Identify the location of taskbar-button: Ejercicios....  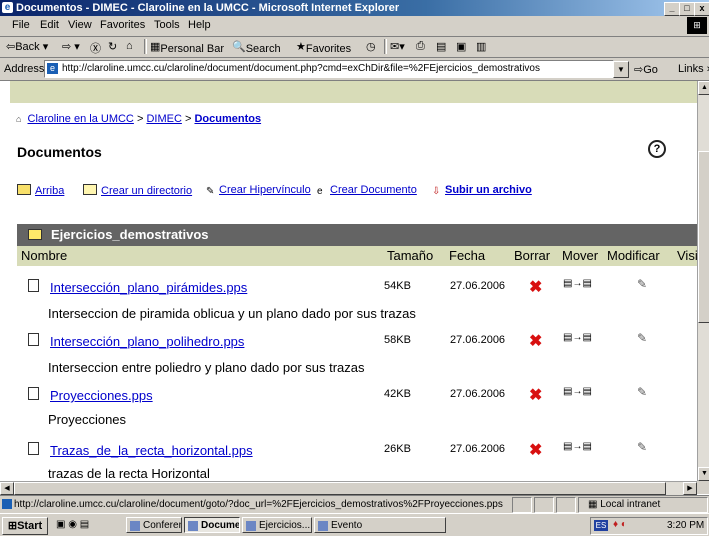
(277, 525).